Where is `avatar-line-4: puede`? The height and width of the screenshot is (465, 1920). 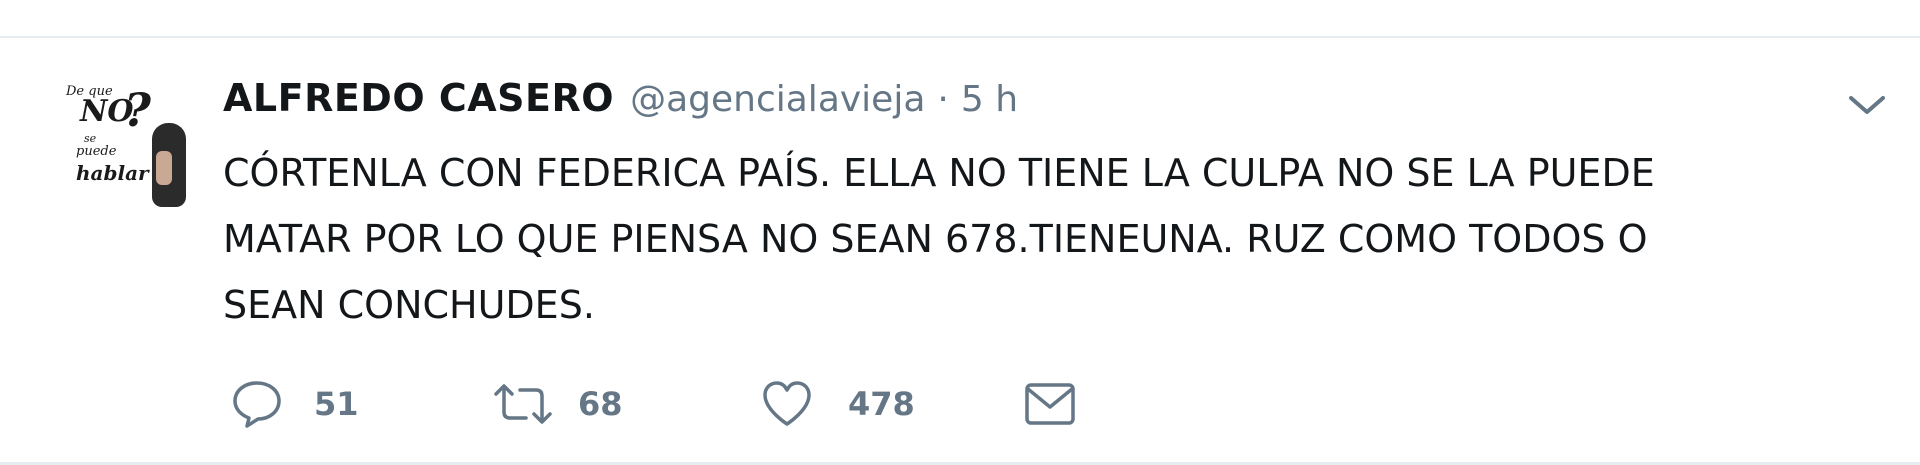
avatar-line-4: puede is located at coordinates (96, 151).